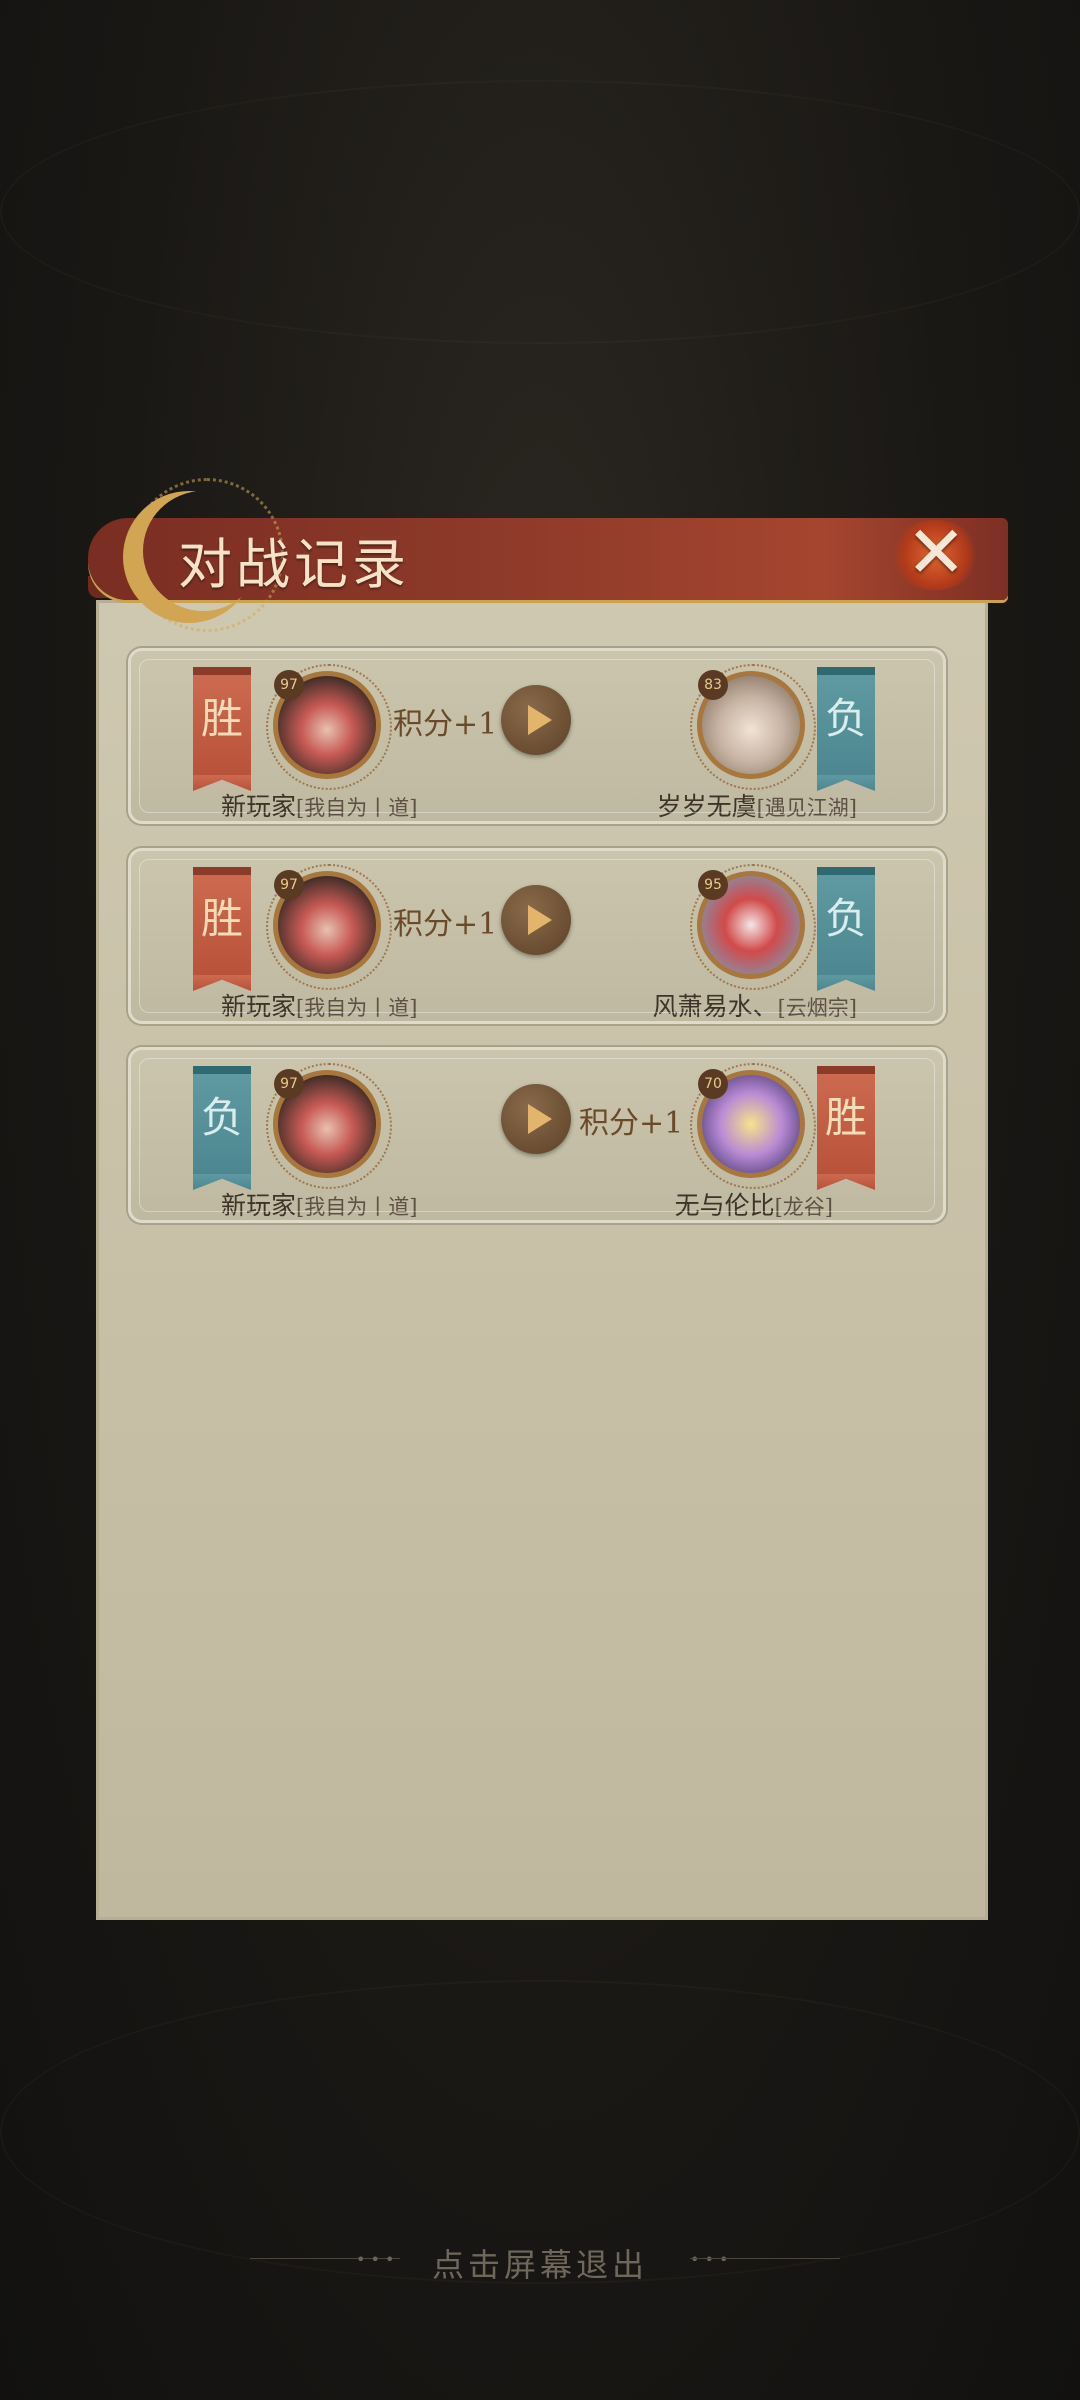 This screenshot has width=1080, height=2400. What do you see at coordinates (540, 2263) in the screenshot?
I see `exit-hint: 点击屏幕退出` at bounding box center [540, 2263].